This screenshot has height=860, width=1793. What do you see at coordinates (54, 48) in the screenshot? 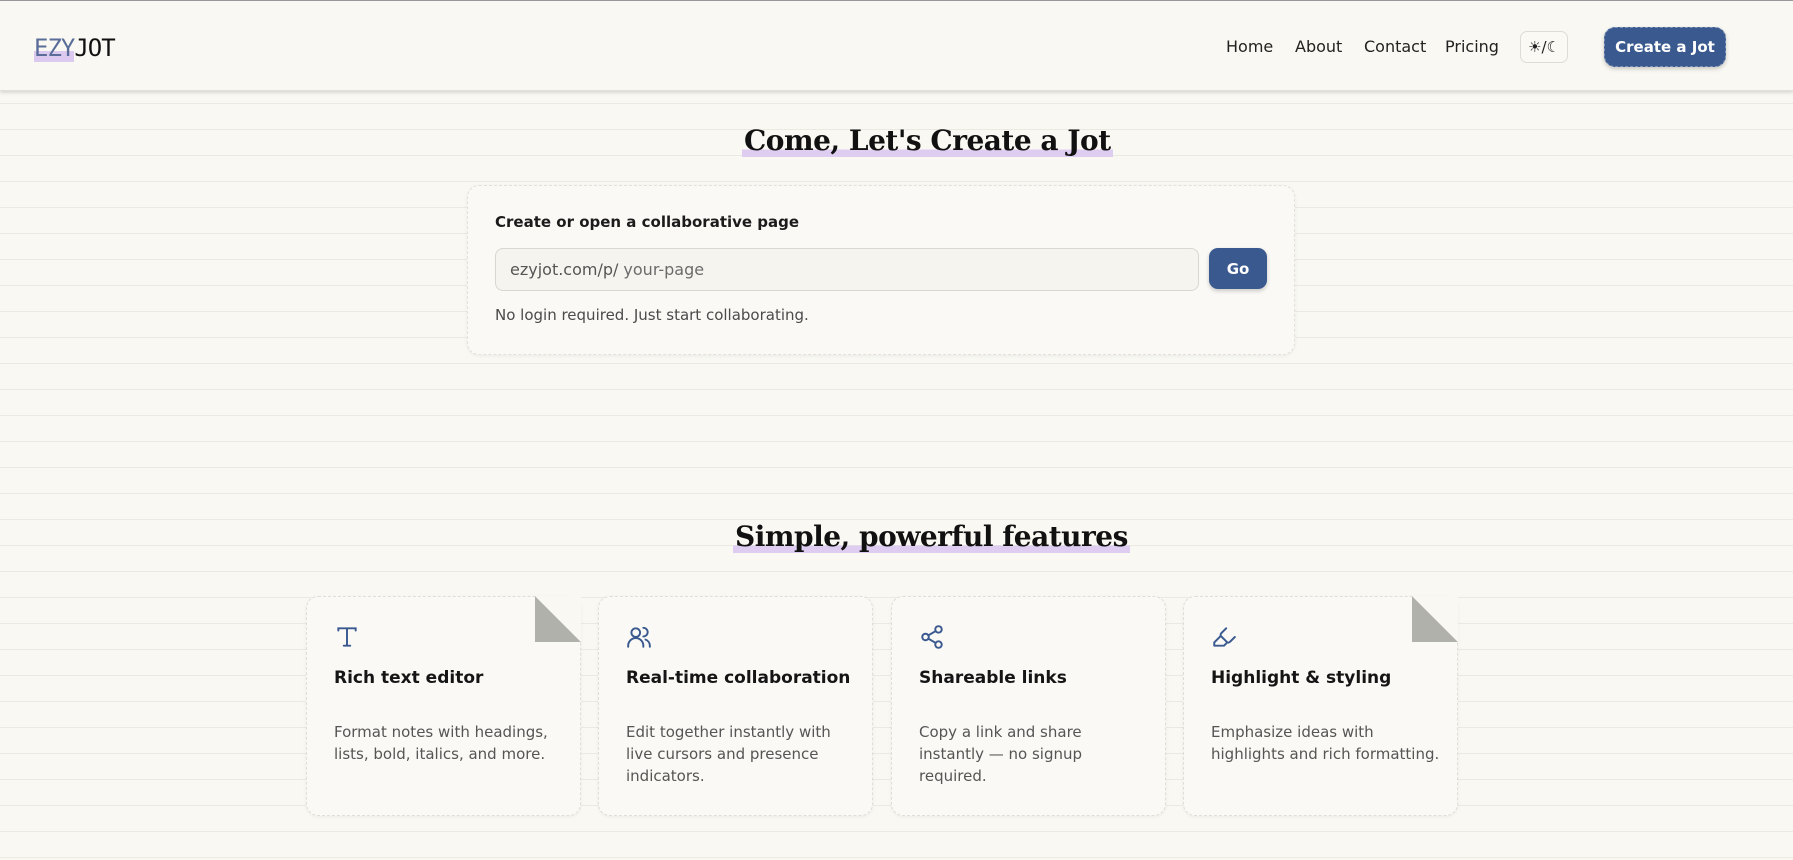
I see `logo-part-ezy: EZY` at bounding box center [54, 48].